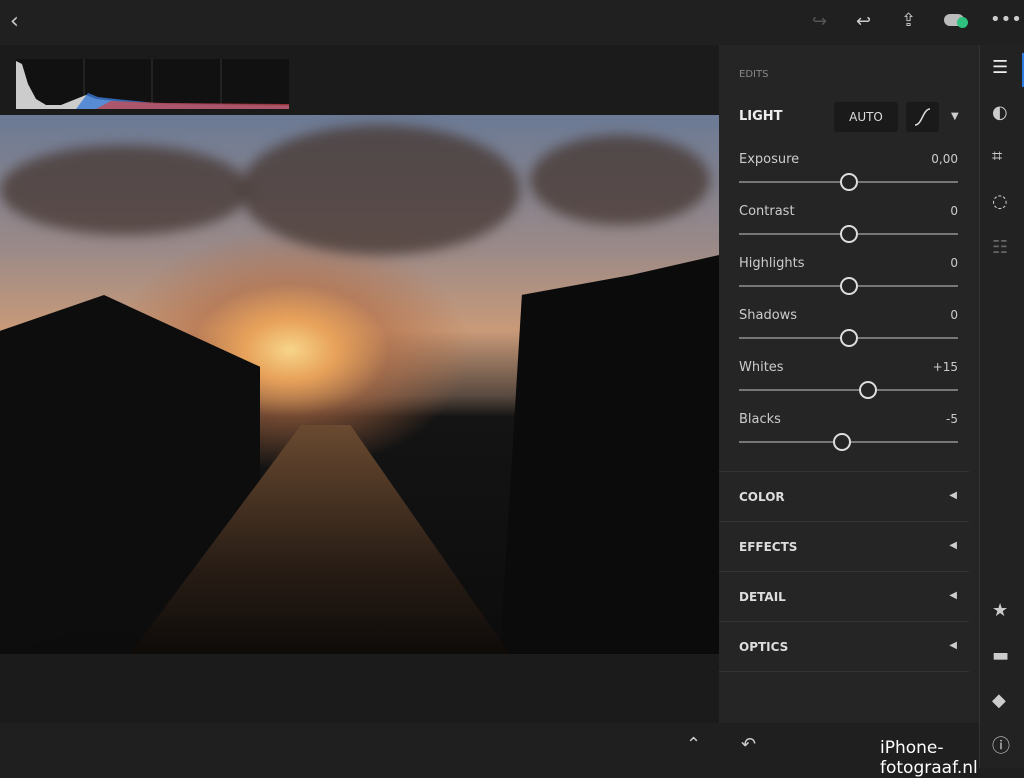  Describe the element at coordinates (999, 701) in the screenshot. I see `tag-icon: ◆` at that location.